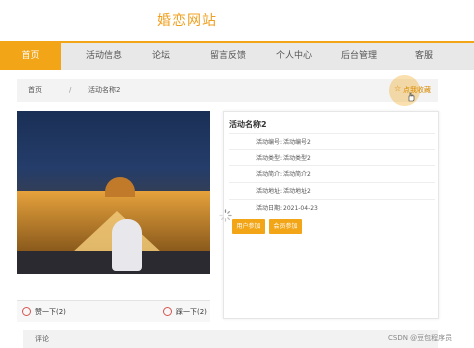 The image size is (474, 348). Describe the element at coordinates (411, 97) in the screenshot. I see `hand-cursor-icon` at that location.